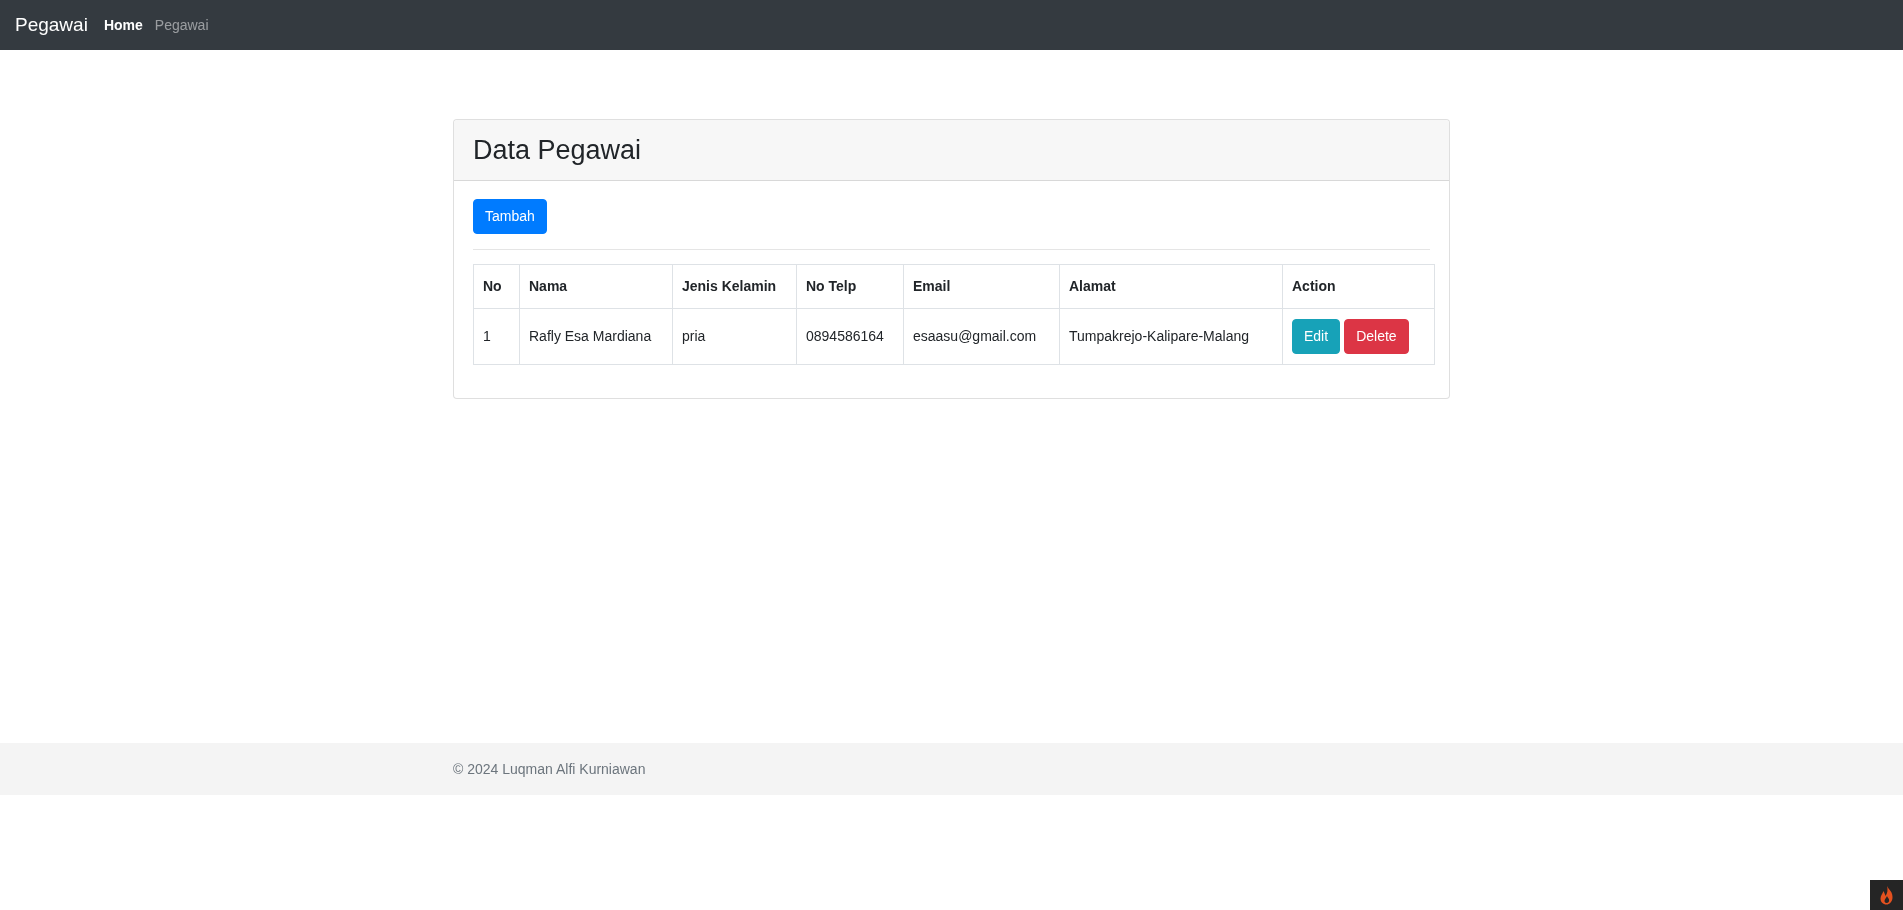 The height and width of the screenshot is (910, 1903). Describe the element at coordinates (1376, 336) in the screenshot. I see `delete-button: Delete` at that location.